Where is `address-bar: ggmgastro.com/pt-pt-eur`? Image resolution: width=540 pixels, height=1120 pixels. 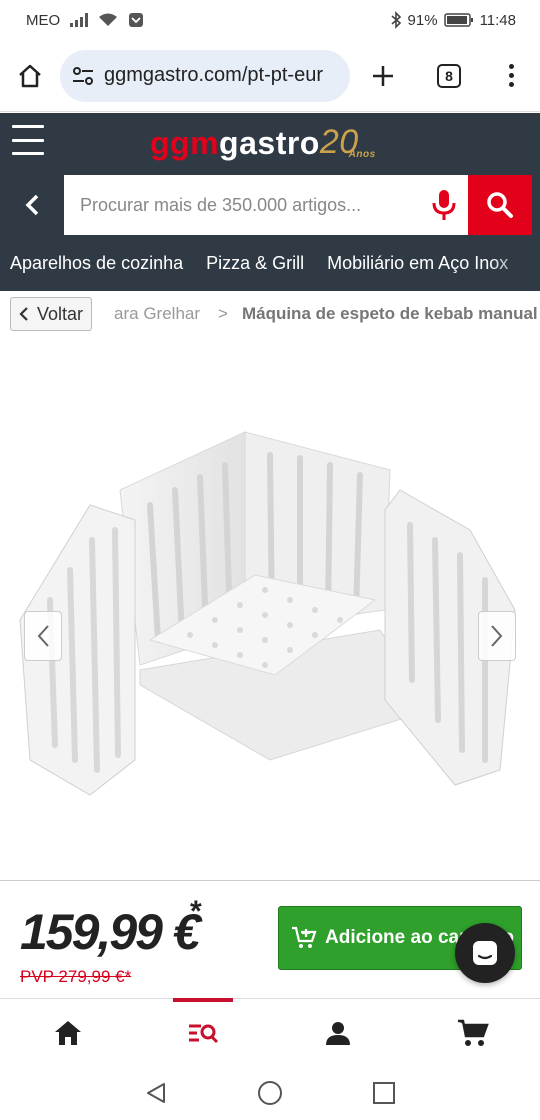
address-bar: ggmgastro.com/pt-pt-eur is located at coordinates (205, 75).